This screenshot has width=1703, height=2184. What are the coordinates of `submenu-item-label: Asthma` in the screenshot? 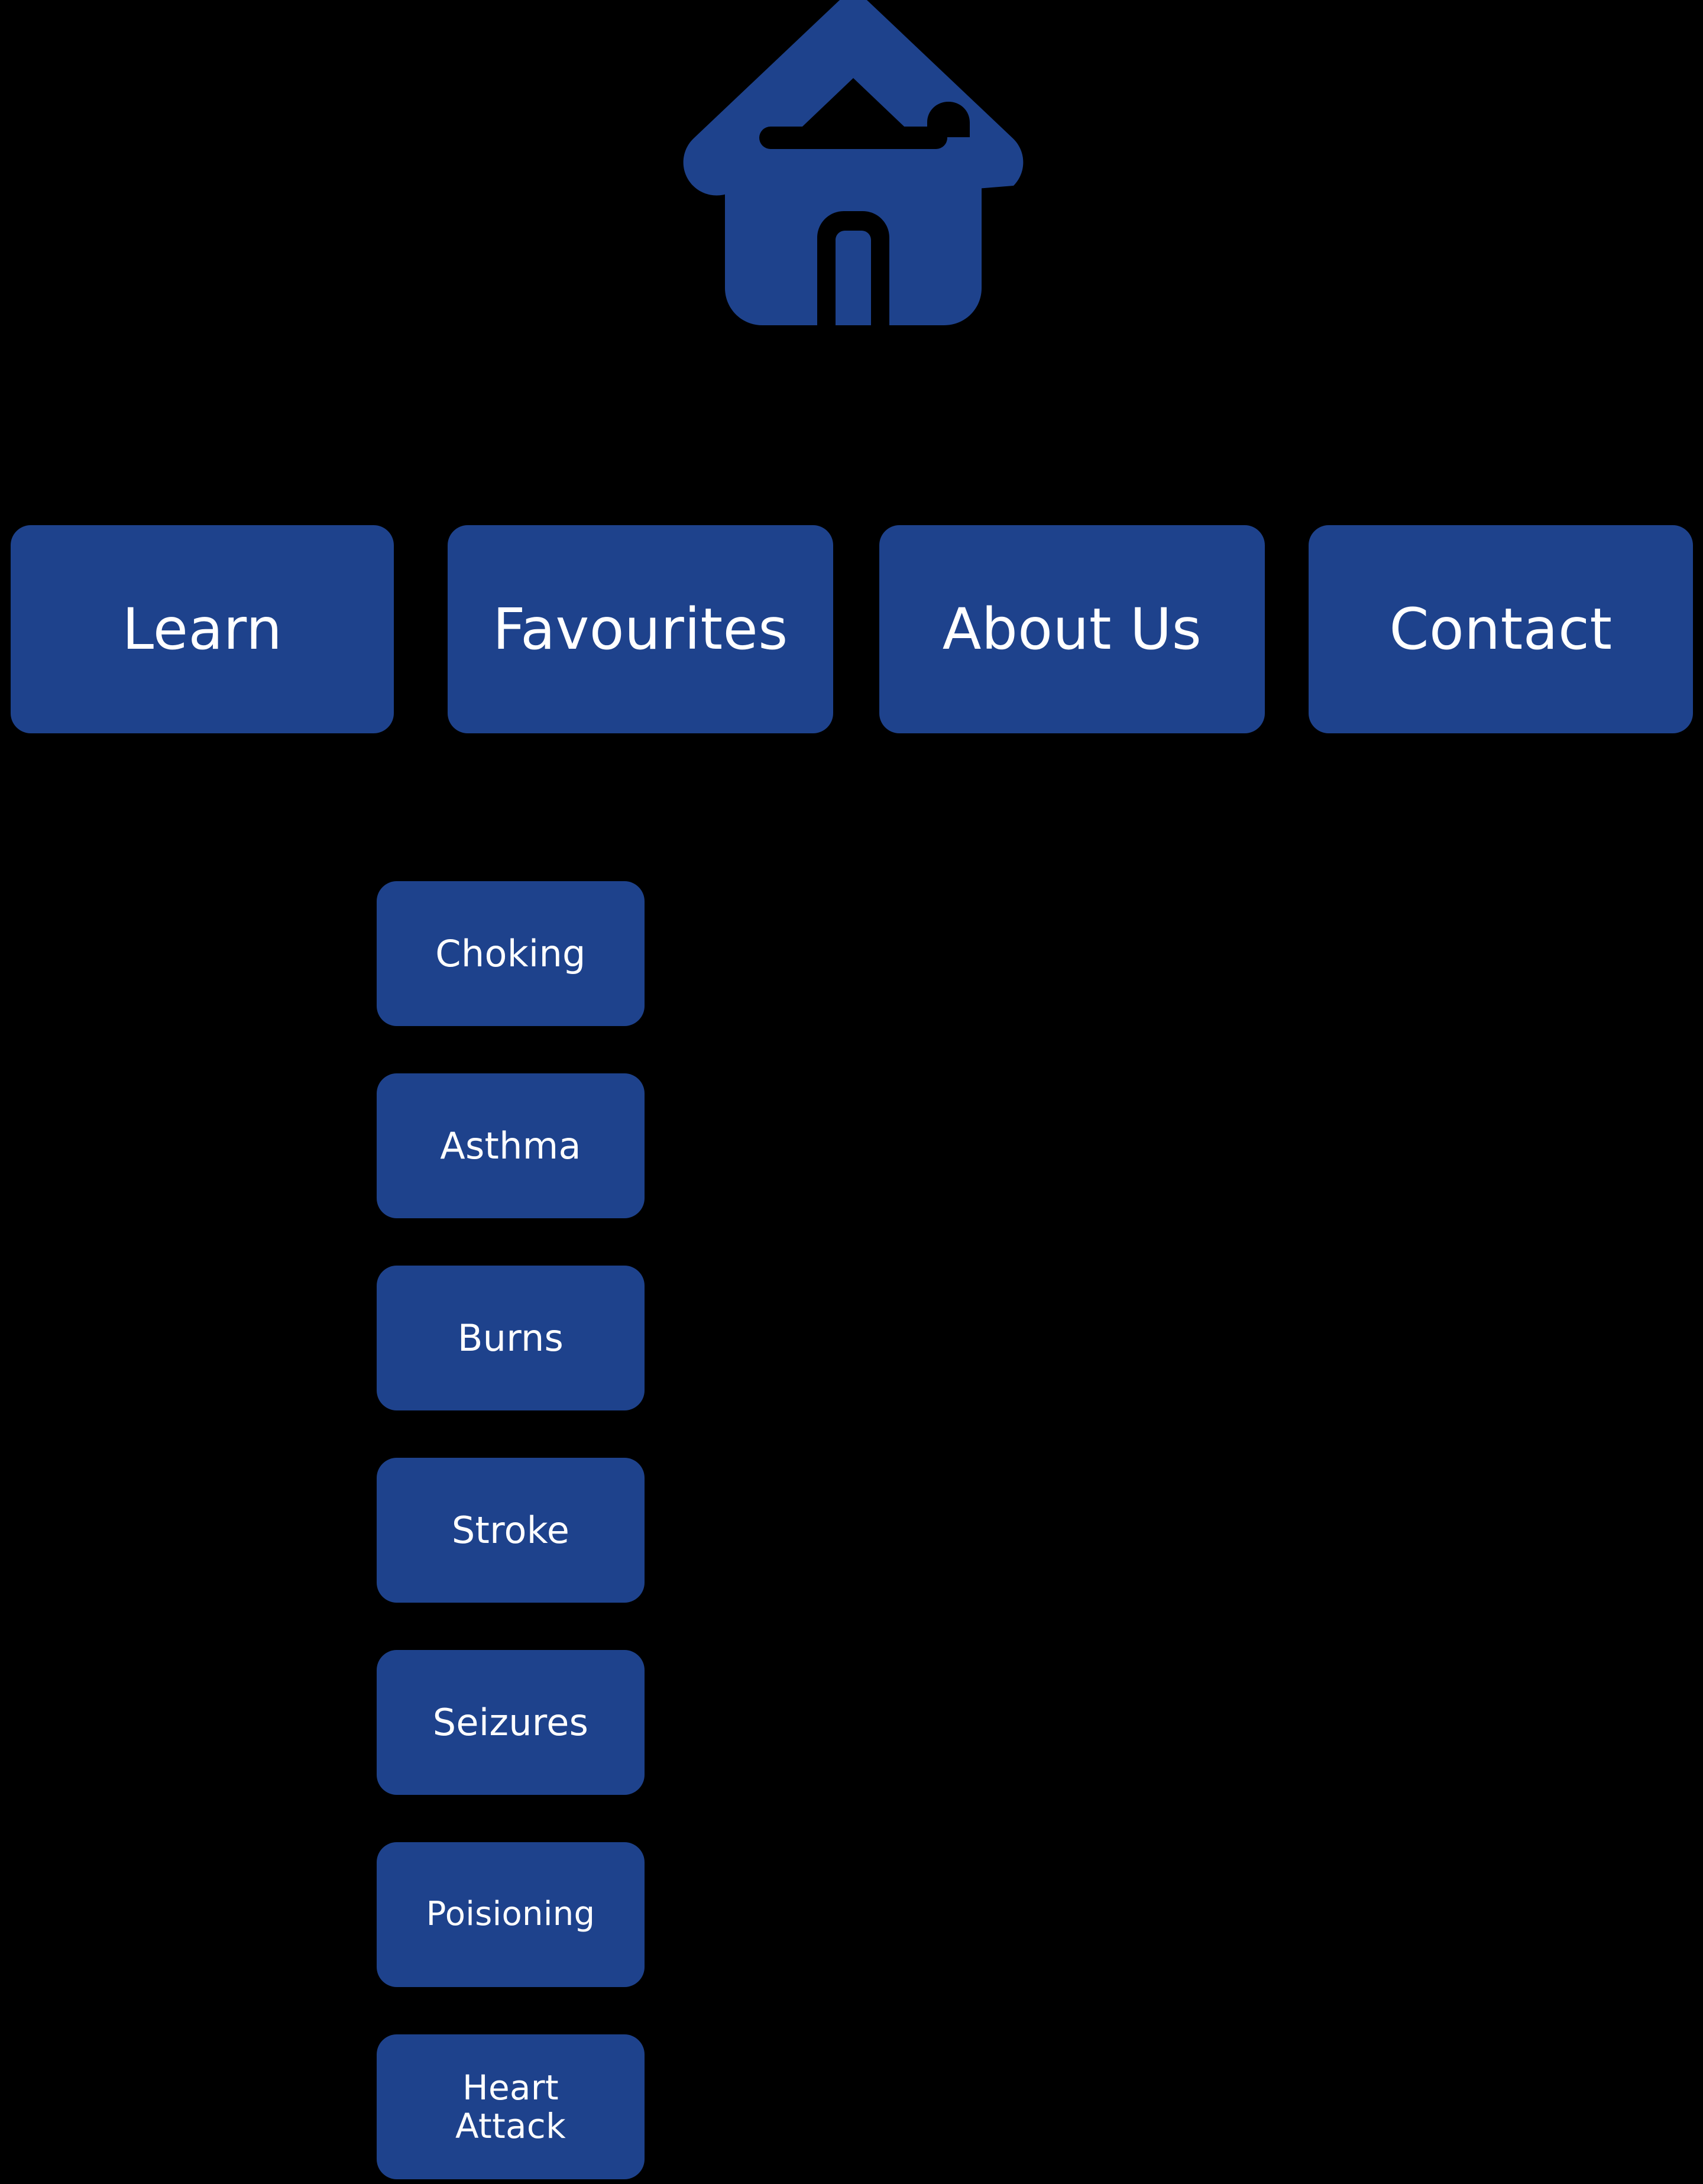 It's located at (510, 1146).